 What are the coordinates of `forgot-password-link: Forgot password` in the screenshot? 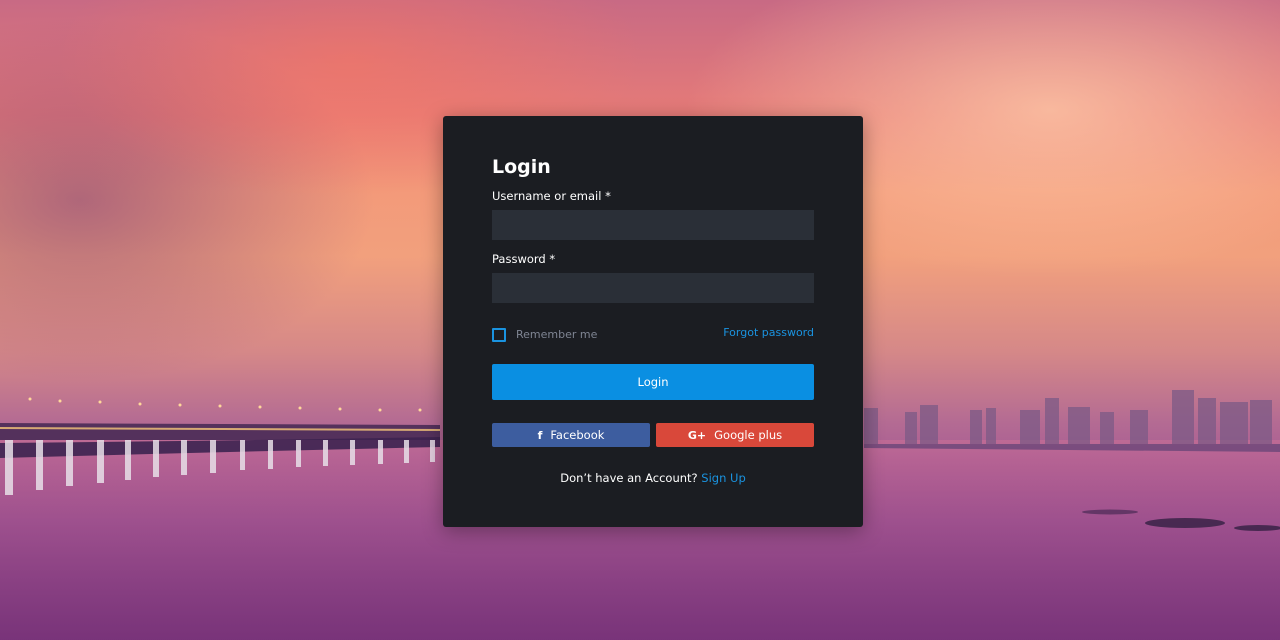 It's located at (768, 332).